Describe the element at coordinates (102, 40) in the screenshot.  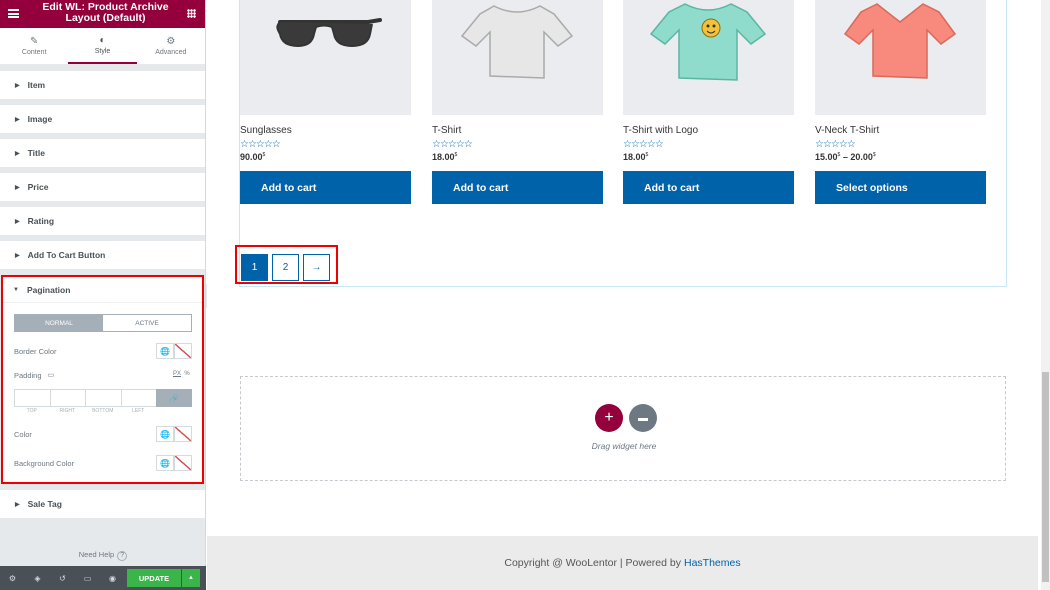
I see `half-circle-icon: ◐` at that location.